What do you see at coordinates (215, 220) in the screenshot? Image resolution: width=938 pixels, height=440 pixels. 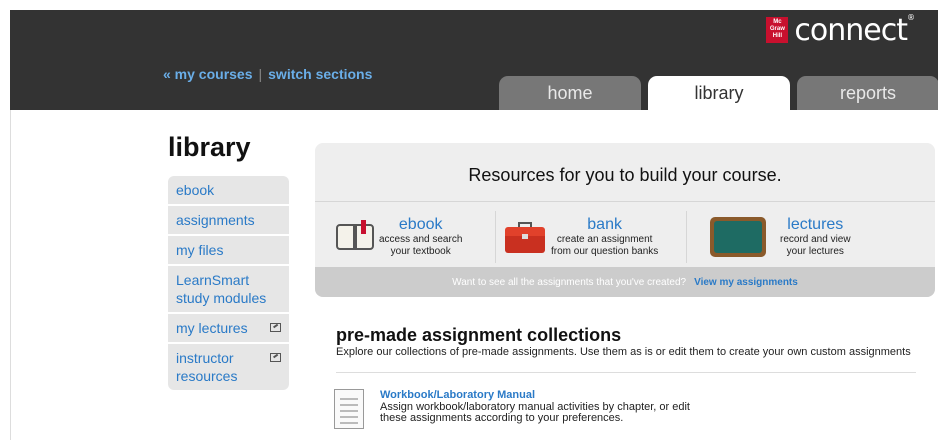 I see `sidebar-item-label: assignments` at bounding box center [215, 220].